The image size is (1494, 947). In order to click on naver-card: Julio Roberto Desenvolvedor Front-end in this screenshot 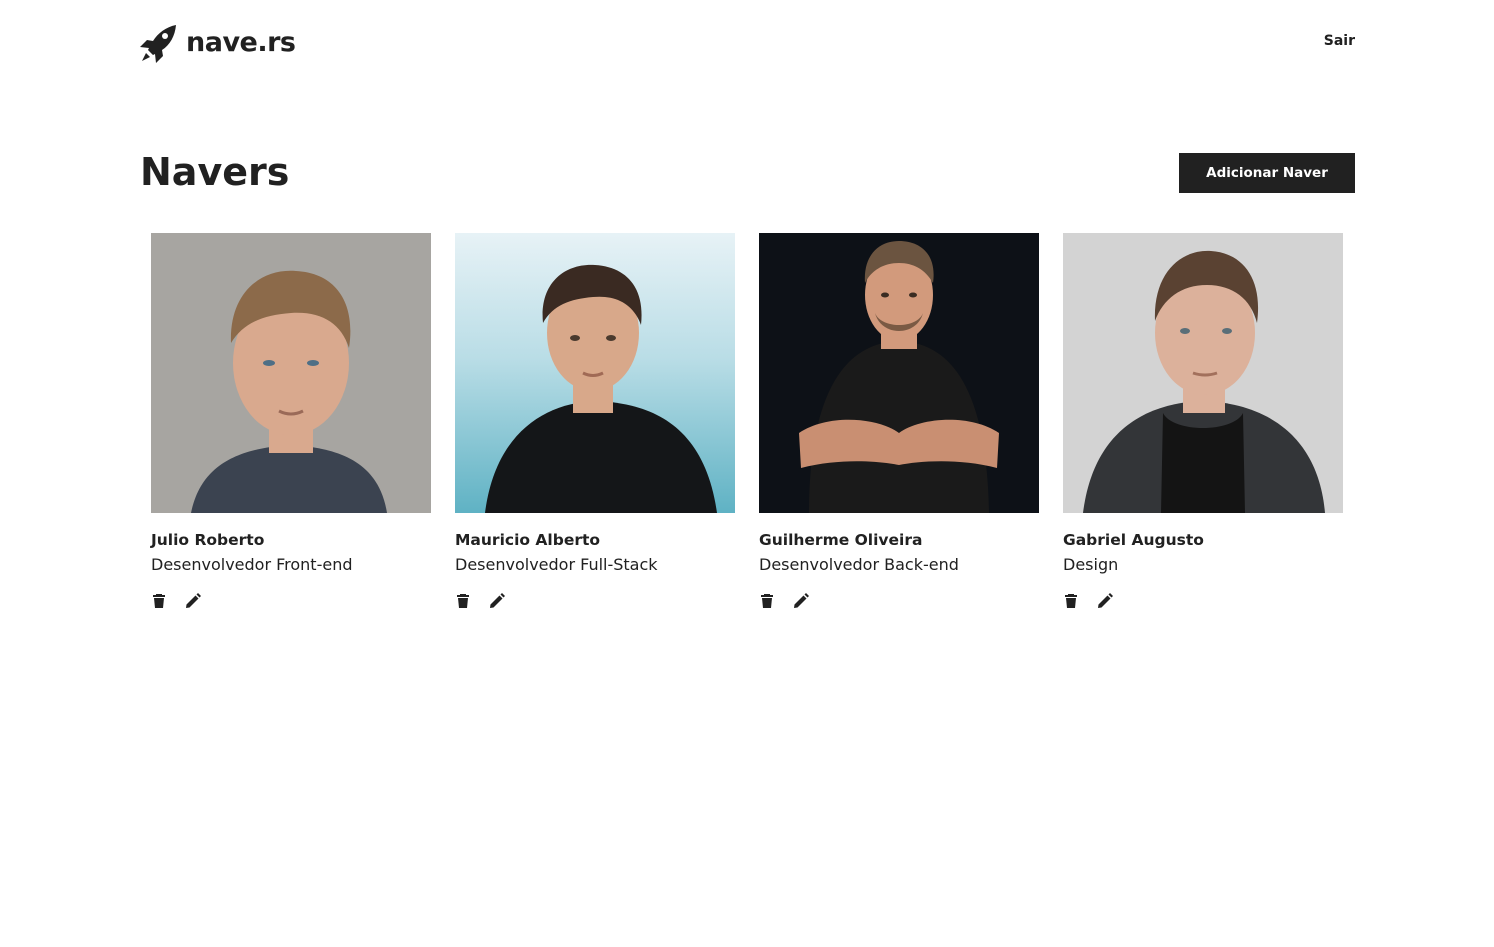, I will do `click(291, 421)`.